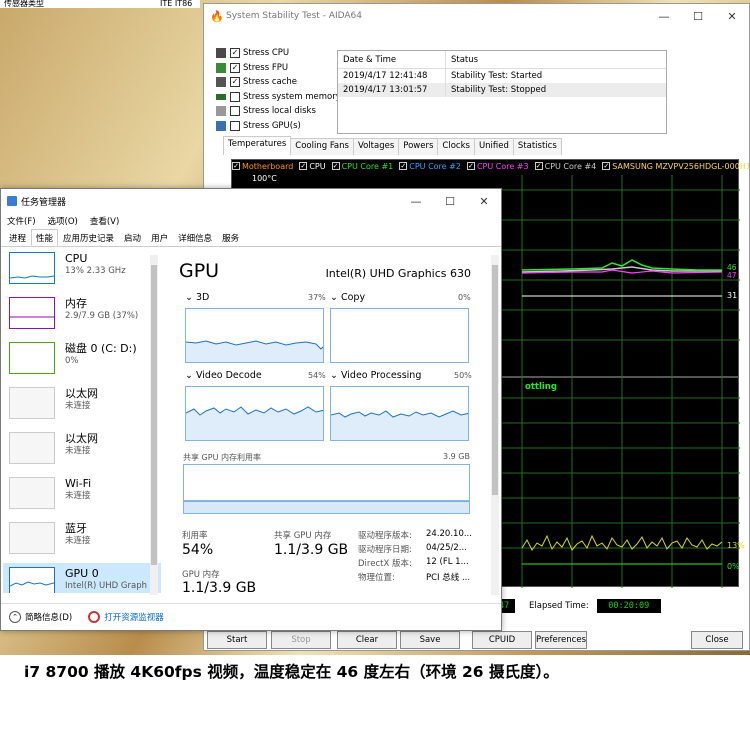 Image resolution: width=750 pixels, height=739 pixels. I want to click on sidebar-item-title: GPU 0, so click(82, 573).